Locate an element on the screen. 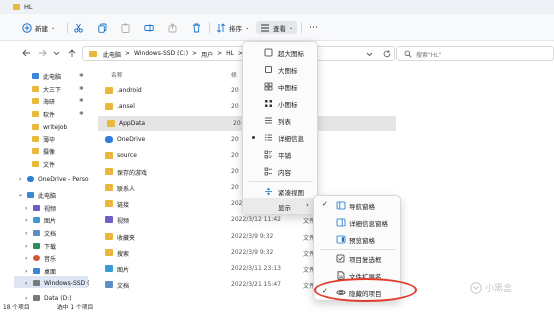 The width and height of the screenshot is (554, 312). watermark-logo-icon is located at coordinates (476, 287).